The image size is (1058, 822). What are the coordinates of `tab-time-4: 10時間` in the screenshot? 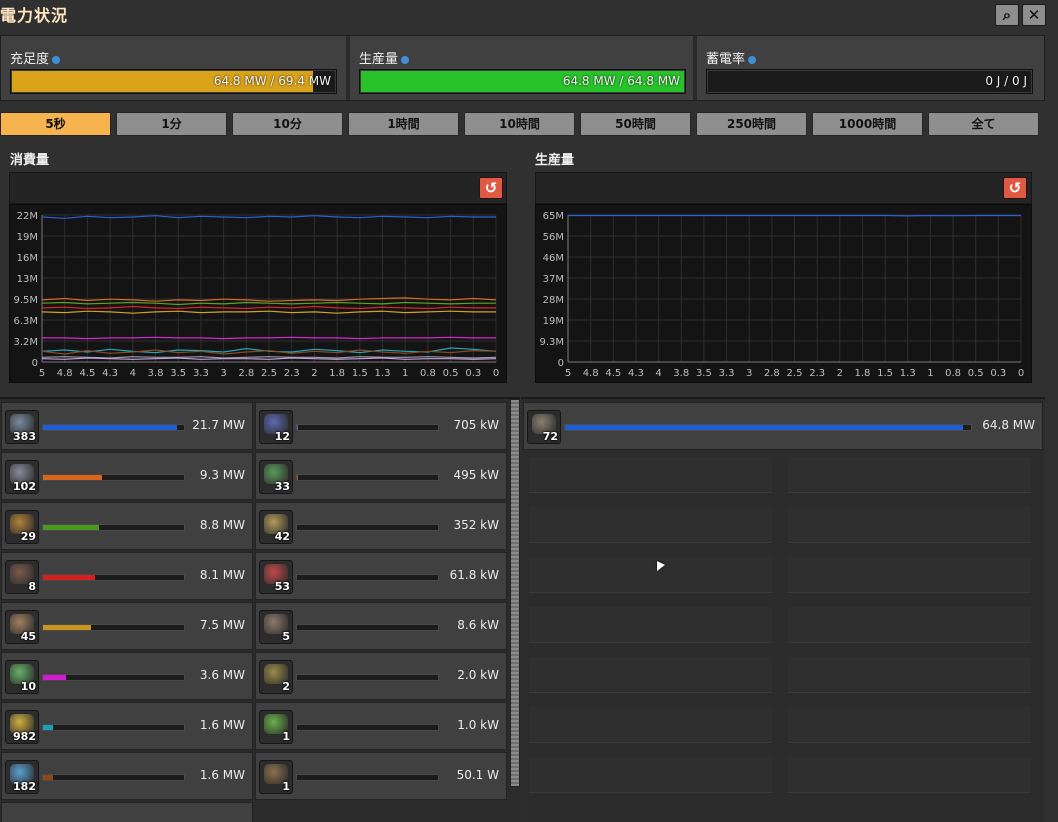 It's located at (519, 124).